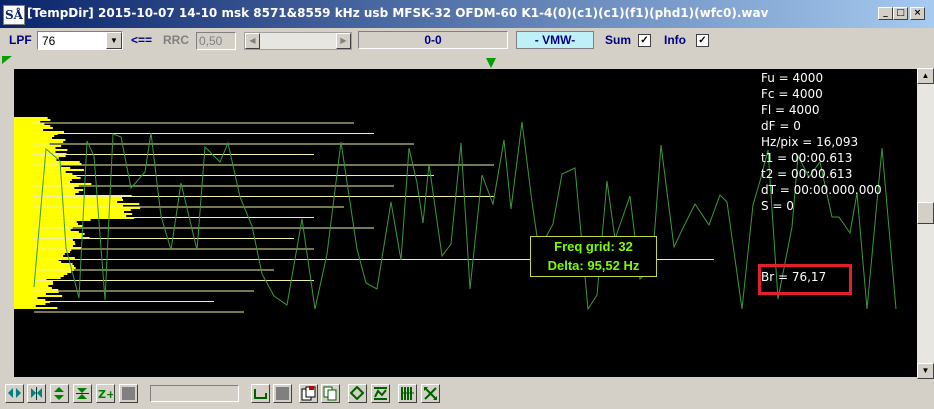  What do you see at coordinates (781, 126) in the screenshot?
I see `info-df: dF = 0` at bounding box center [781, 126].